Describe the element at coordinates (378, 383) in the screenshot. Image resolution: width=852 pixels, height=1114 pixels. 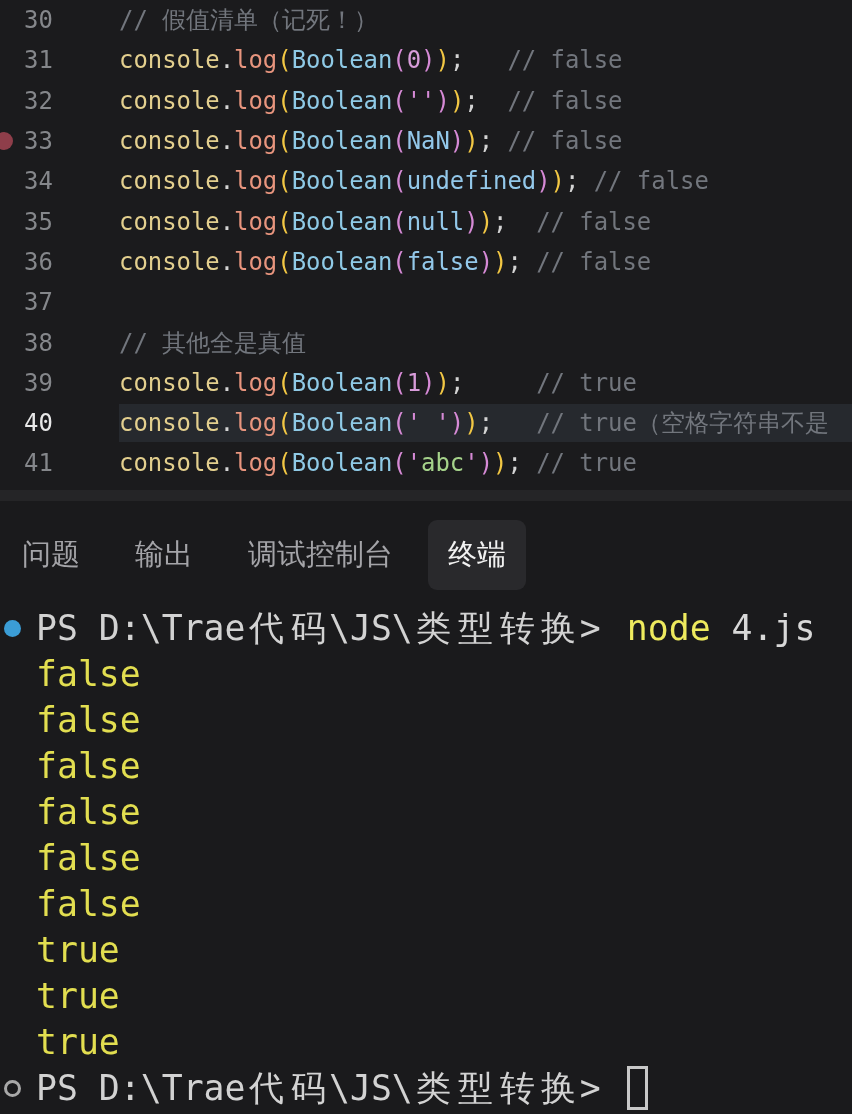
I see `code-line: console.log(Boolean(1)); // true` at that location.